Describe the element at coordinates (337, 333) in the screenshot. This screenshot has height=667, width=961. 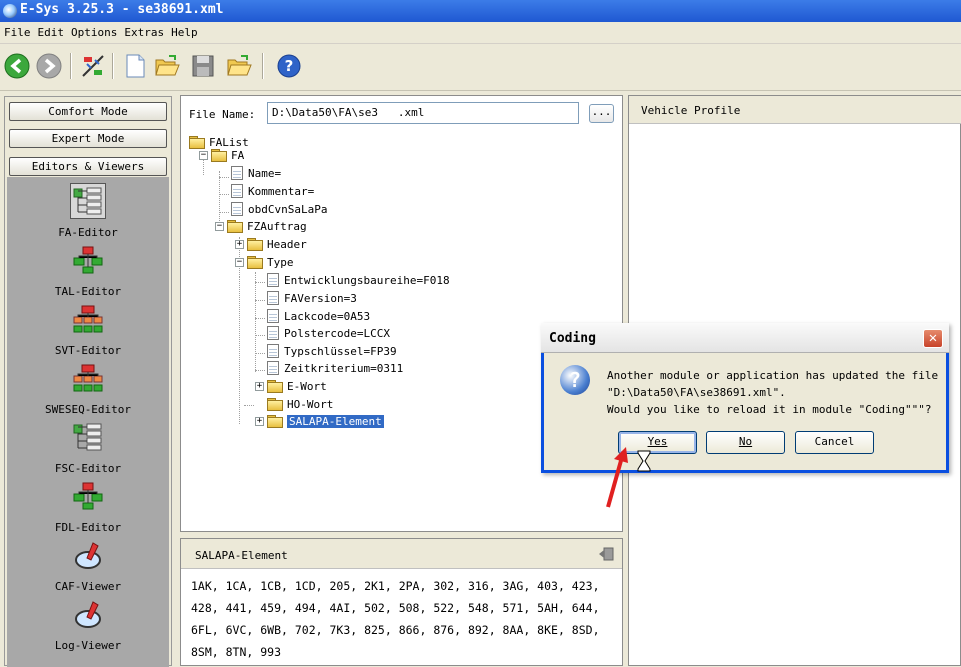
I see `tree-node-label: Polstercode=LCCX` at that location.